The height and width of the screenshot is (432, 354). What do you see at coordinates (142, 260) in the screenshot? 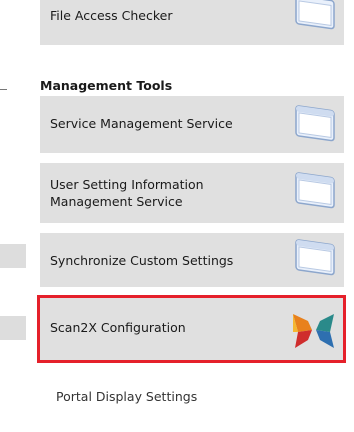
I see `tile-label: Synchronize Custom Settings` at bounding box center [142, 260].